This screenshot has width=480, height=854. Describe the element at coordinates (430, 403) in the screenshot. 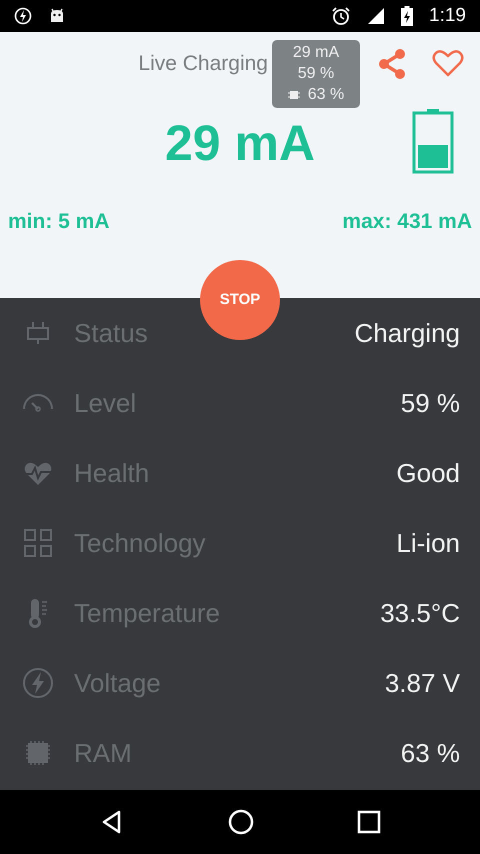

I see `row-value: 59 %` at that location.